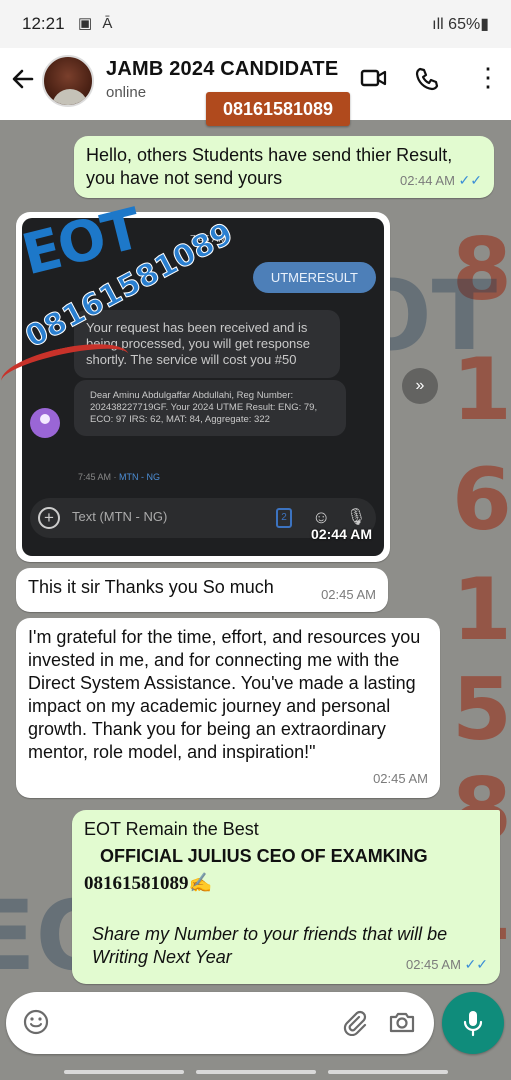  I want to click on message-input-bar, so click(220, 1023).